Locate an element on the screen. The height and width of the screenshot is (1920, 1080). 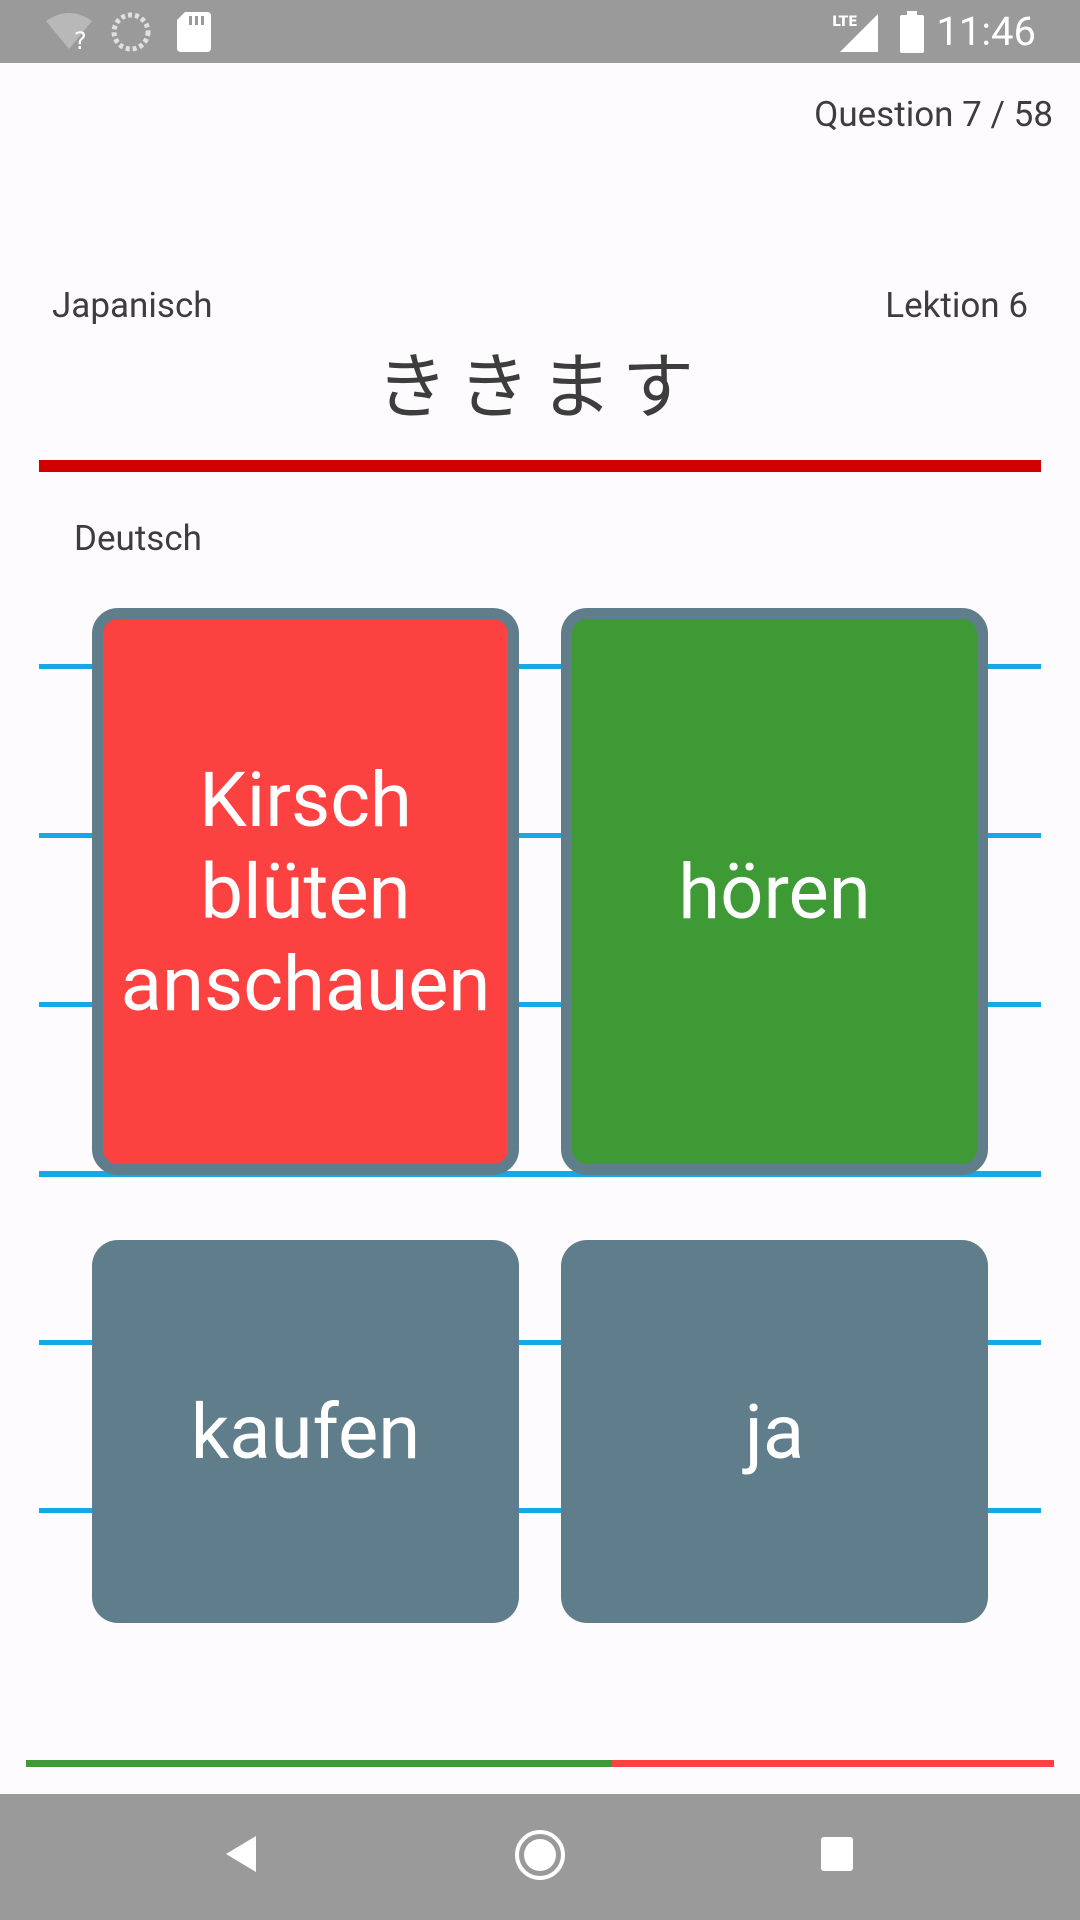
source-language-label: Japanisch is located at coordinates (132, 305).